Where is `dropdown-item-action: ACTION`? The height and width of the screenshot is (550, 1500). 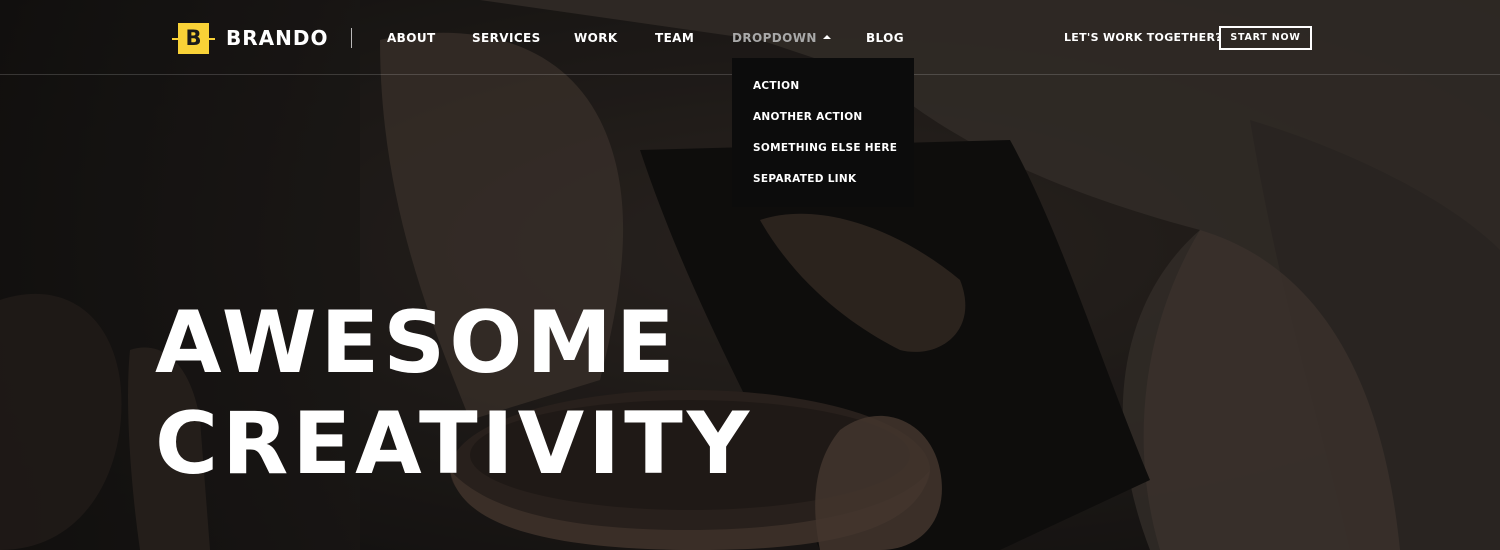 dropdown-item-action: ACTION is located at coordinates (823, 93).